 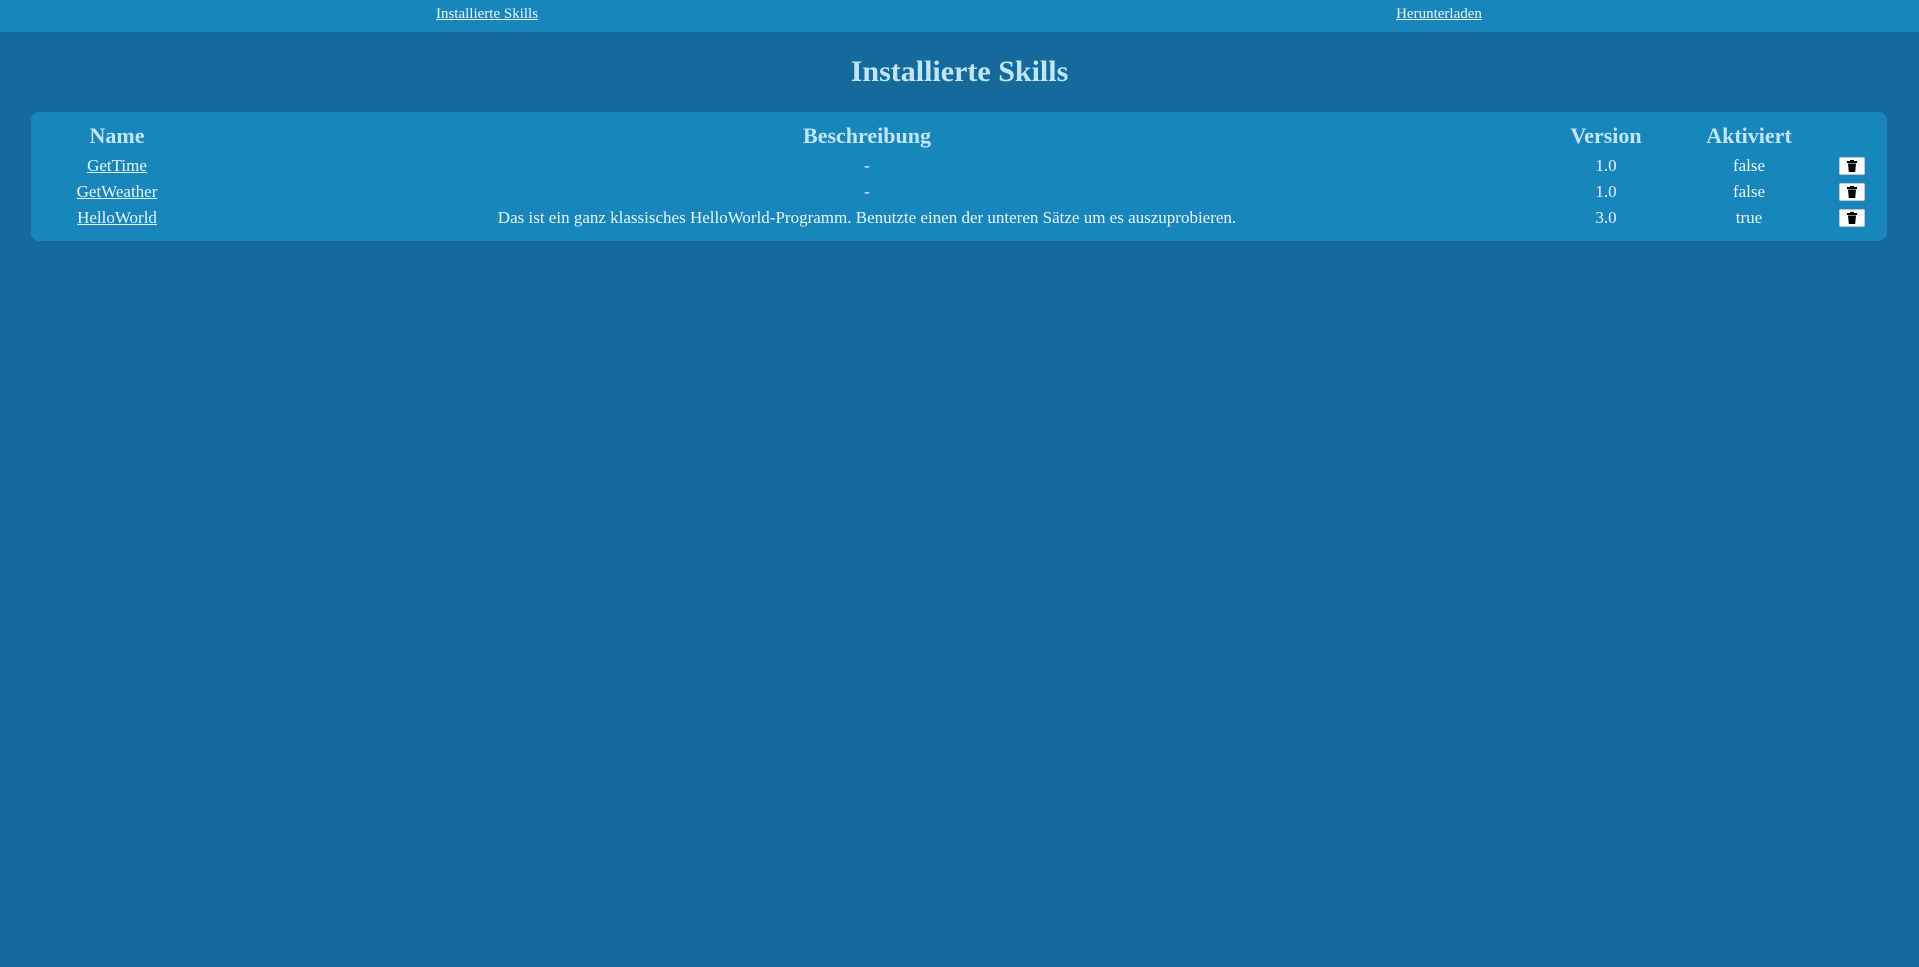 I want to click on delete-button-helloworld, so click(x=1852, y=218).